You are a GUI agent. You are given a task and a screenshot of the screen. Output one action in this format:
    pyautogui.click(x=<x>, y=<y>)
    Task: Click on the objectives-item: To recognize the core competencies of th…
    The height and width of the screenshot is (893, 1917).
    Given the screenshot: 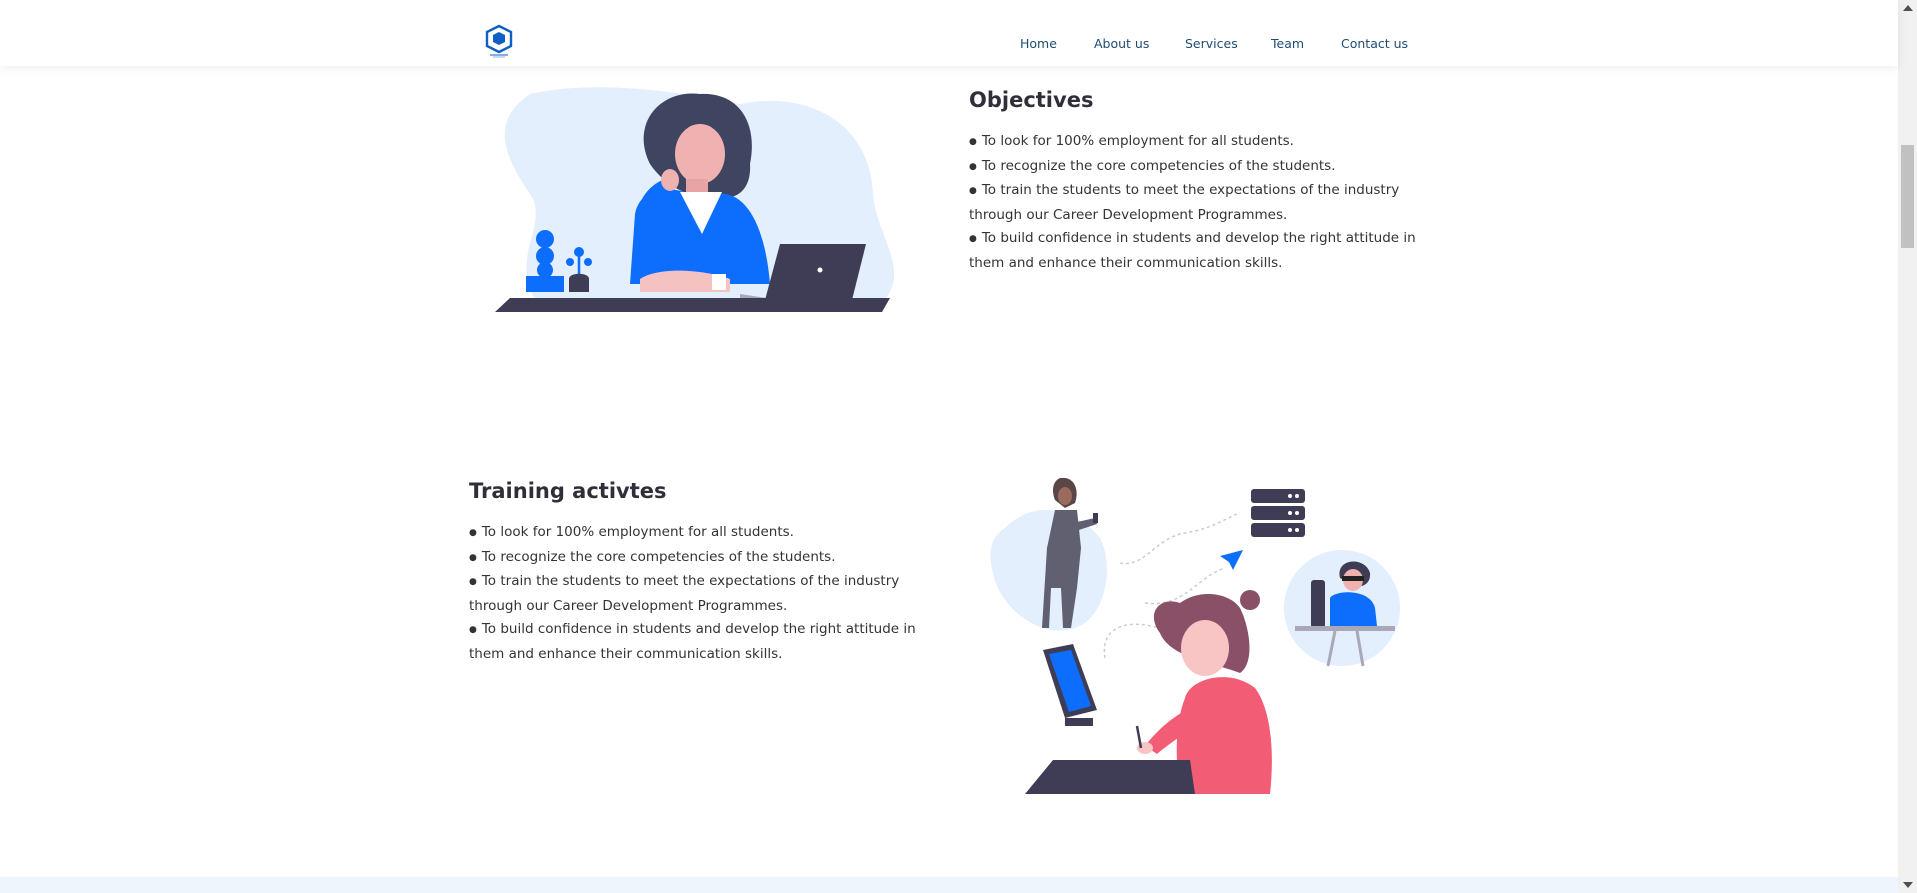 What is the action you would take?
    pyautogui.click(x=1192, y=167)
    